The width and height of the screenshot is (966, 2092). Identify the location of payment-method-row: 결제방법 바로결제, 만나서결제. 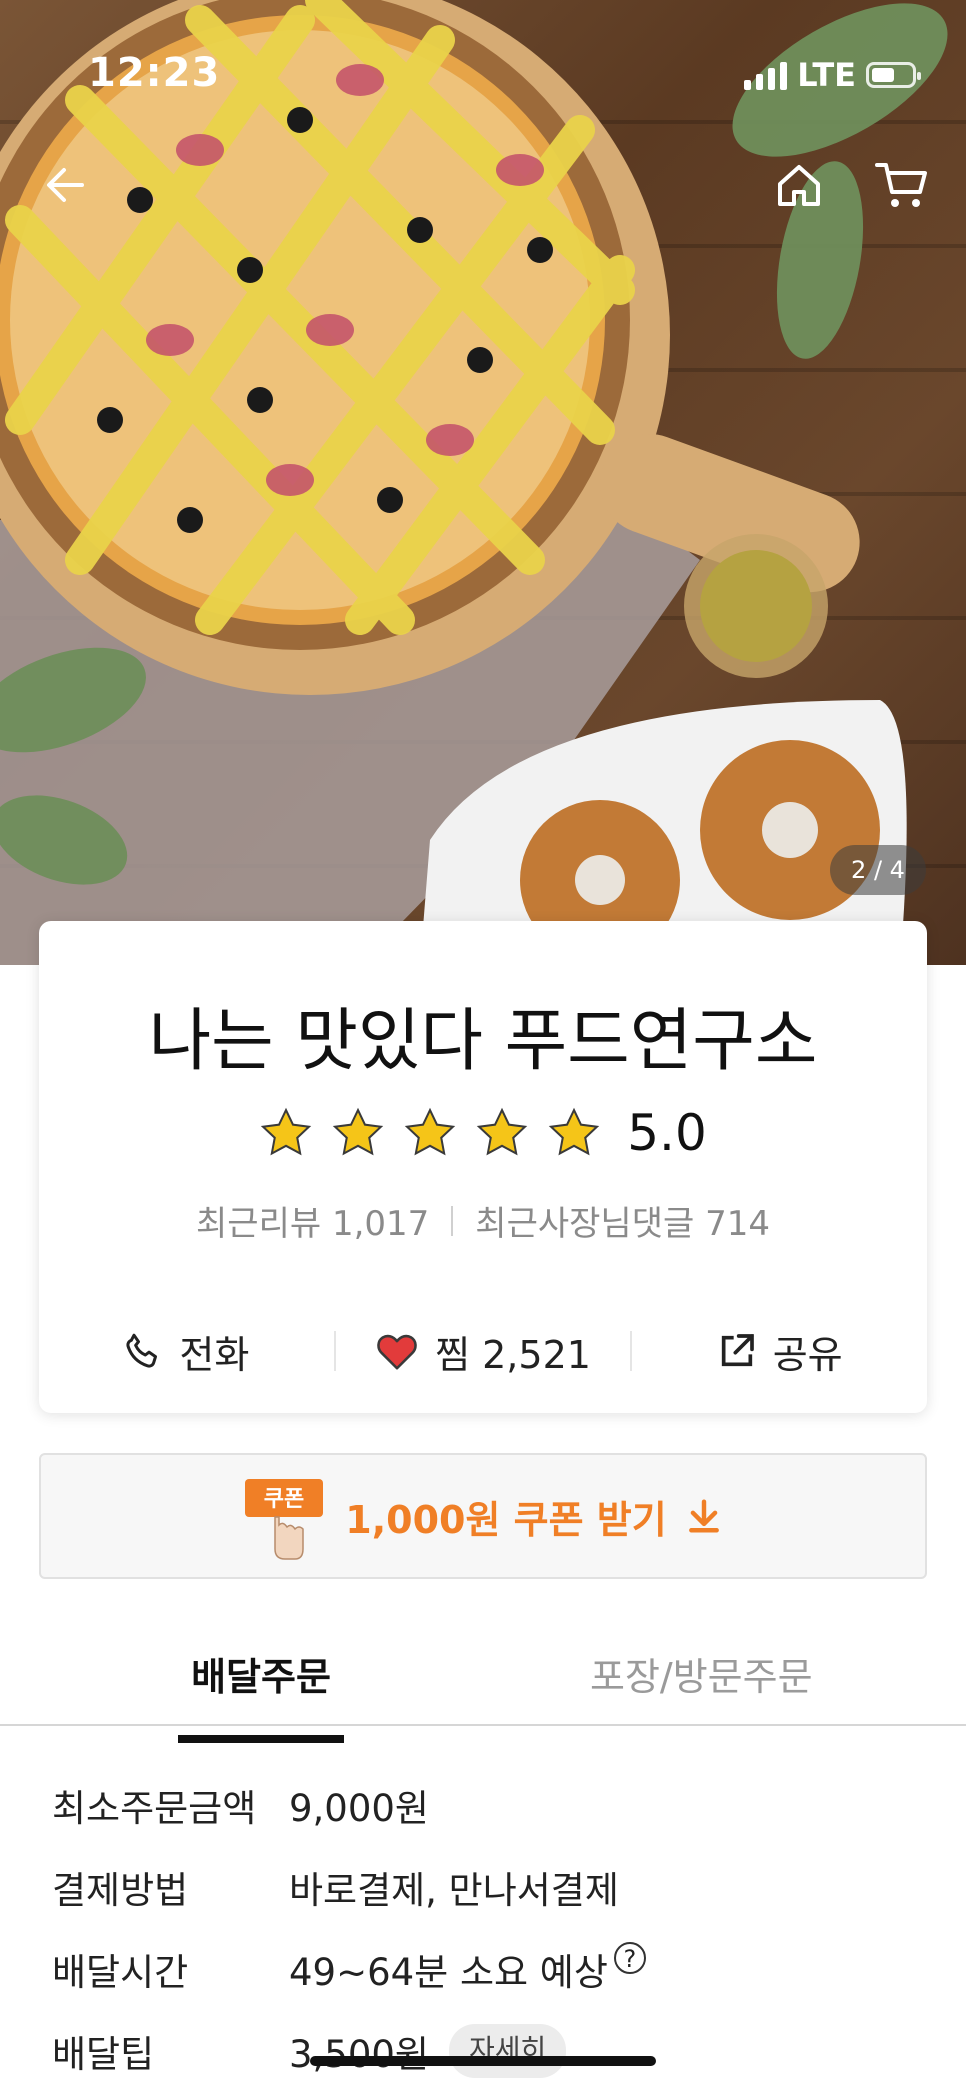
(335, 1887).